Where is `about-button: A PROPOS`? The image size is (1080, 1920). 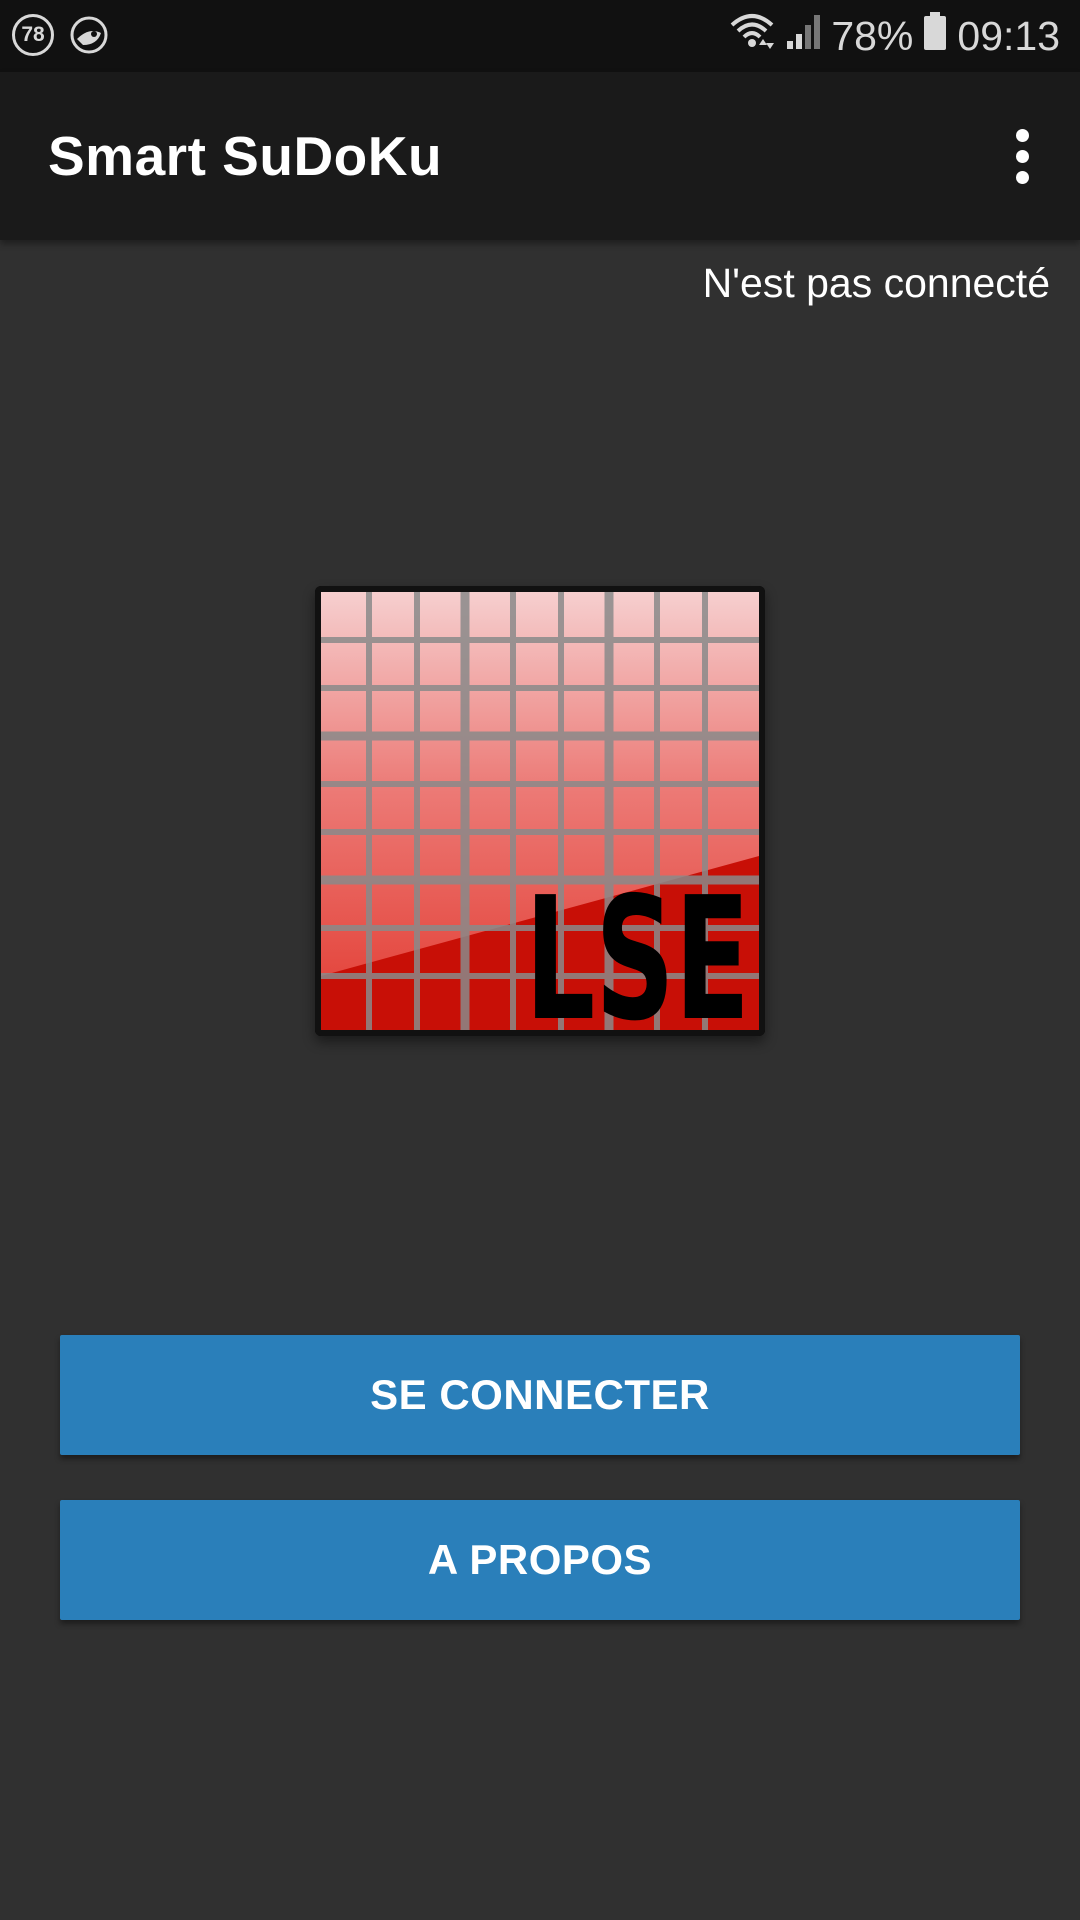 about-button: A PROPOS is located at coordinates (540, 1560).